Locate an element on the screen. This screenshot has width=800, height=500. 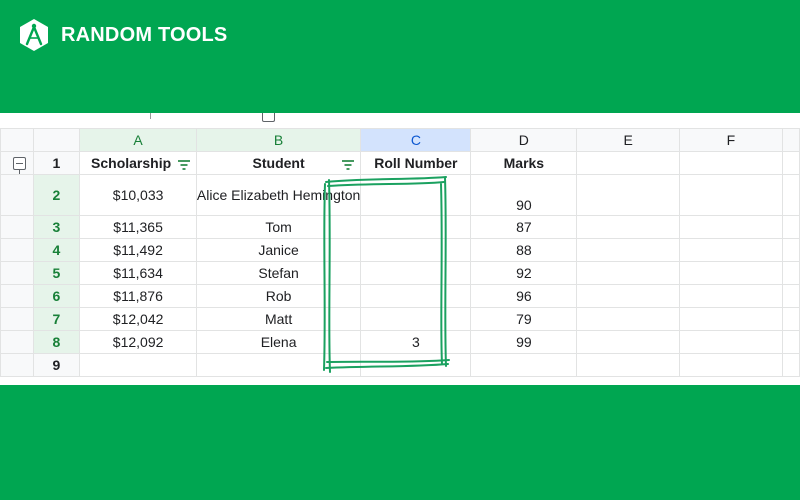
column-header-d: D is located at coordinates (524, 140).